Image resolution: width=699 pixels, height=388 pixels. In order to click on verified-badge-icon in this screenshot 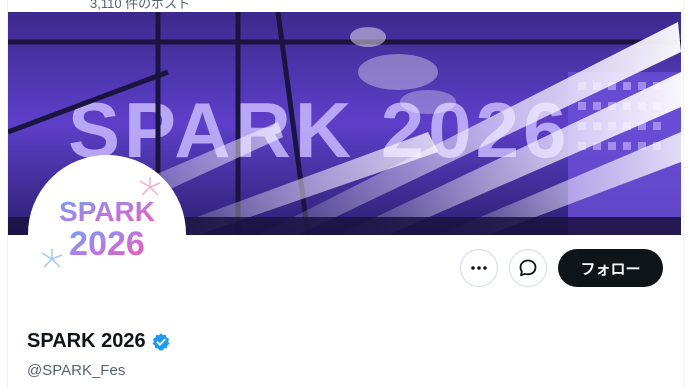, I will do `click(161, 342)`.